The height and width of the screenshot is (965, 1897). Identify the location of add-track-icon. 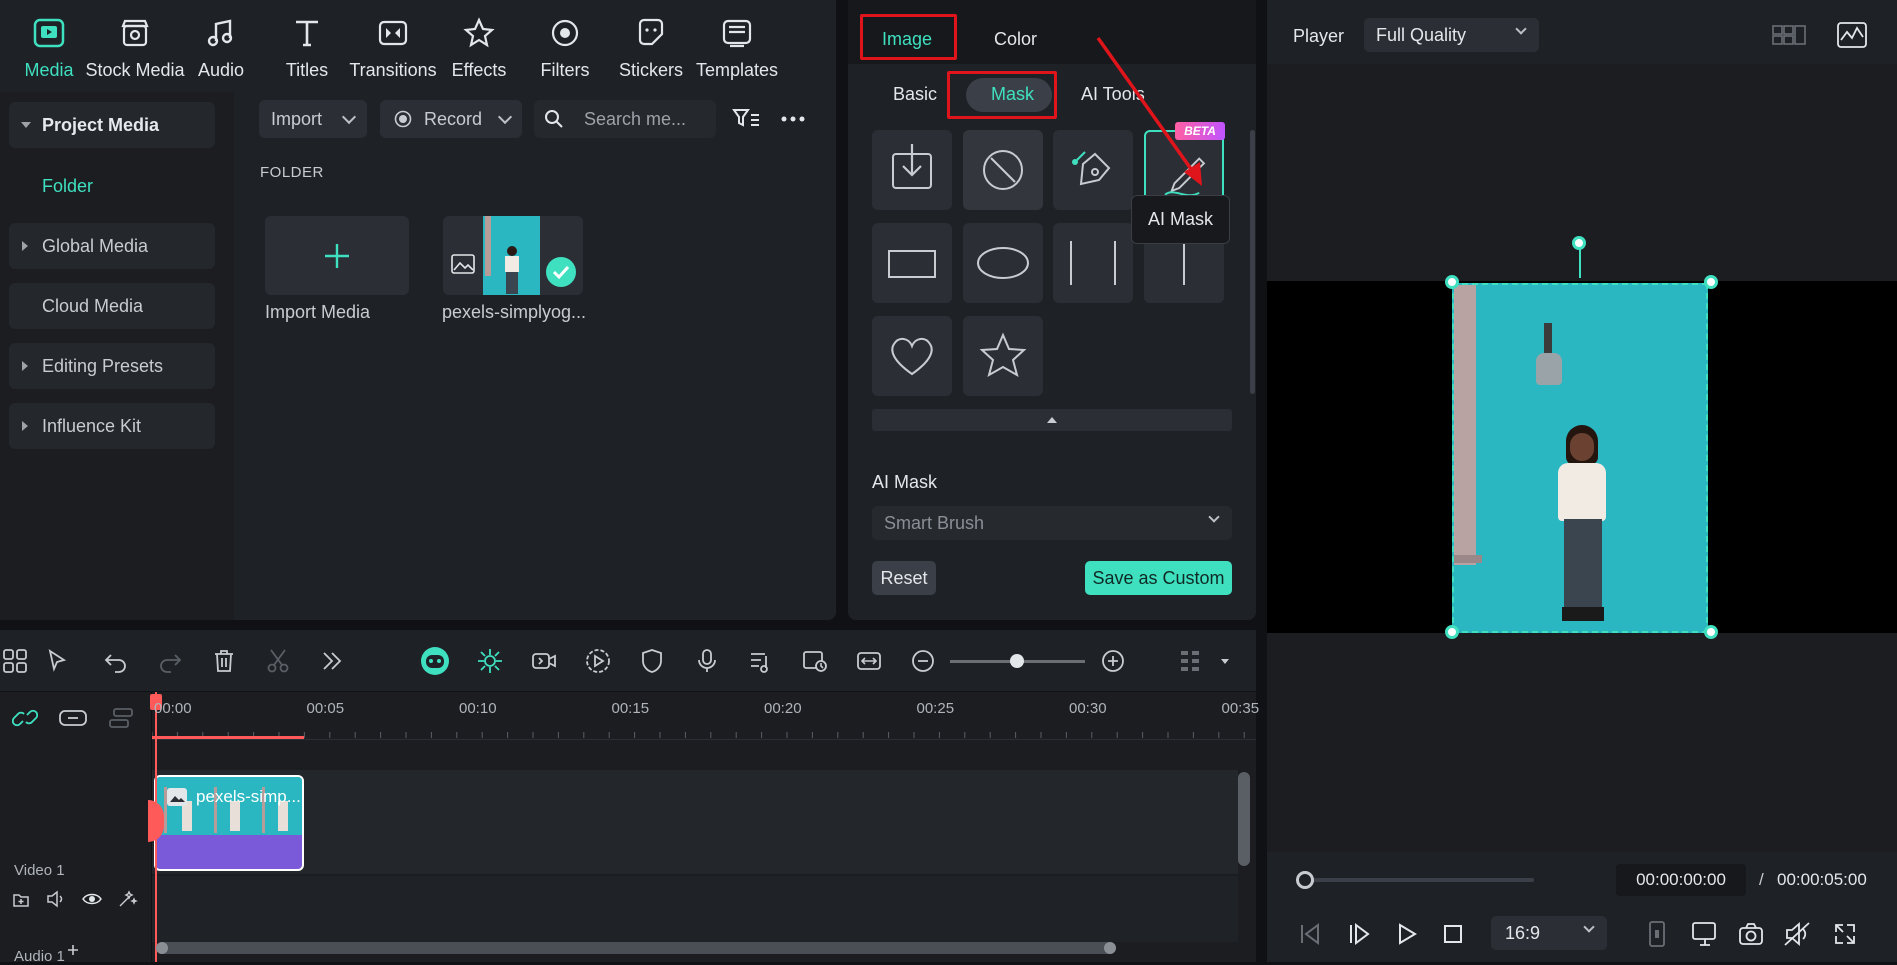
(73, 950).